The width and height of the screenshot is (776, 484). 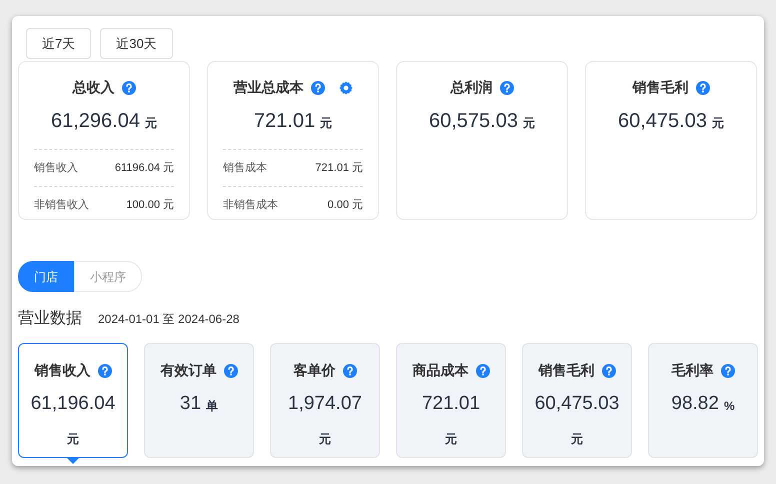 I want to click on settings-icon, so click(x=345, y=87).